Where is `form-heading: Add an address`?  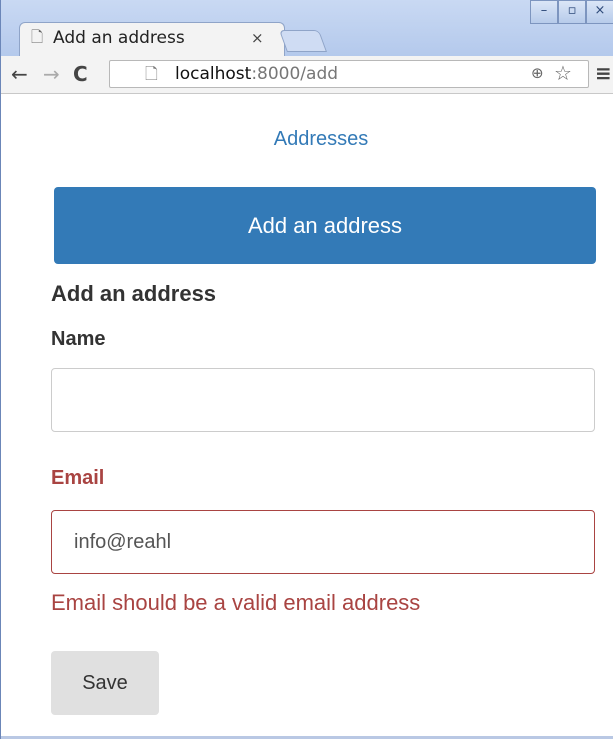 form-heading: Add an address is located at coordinates (134, 293).